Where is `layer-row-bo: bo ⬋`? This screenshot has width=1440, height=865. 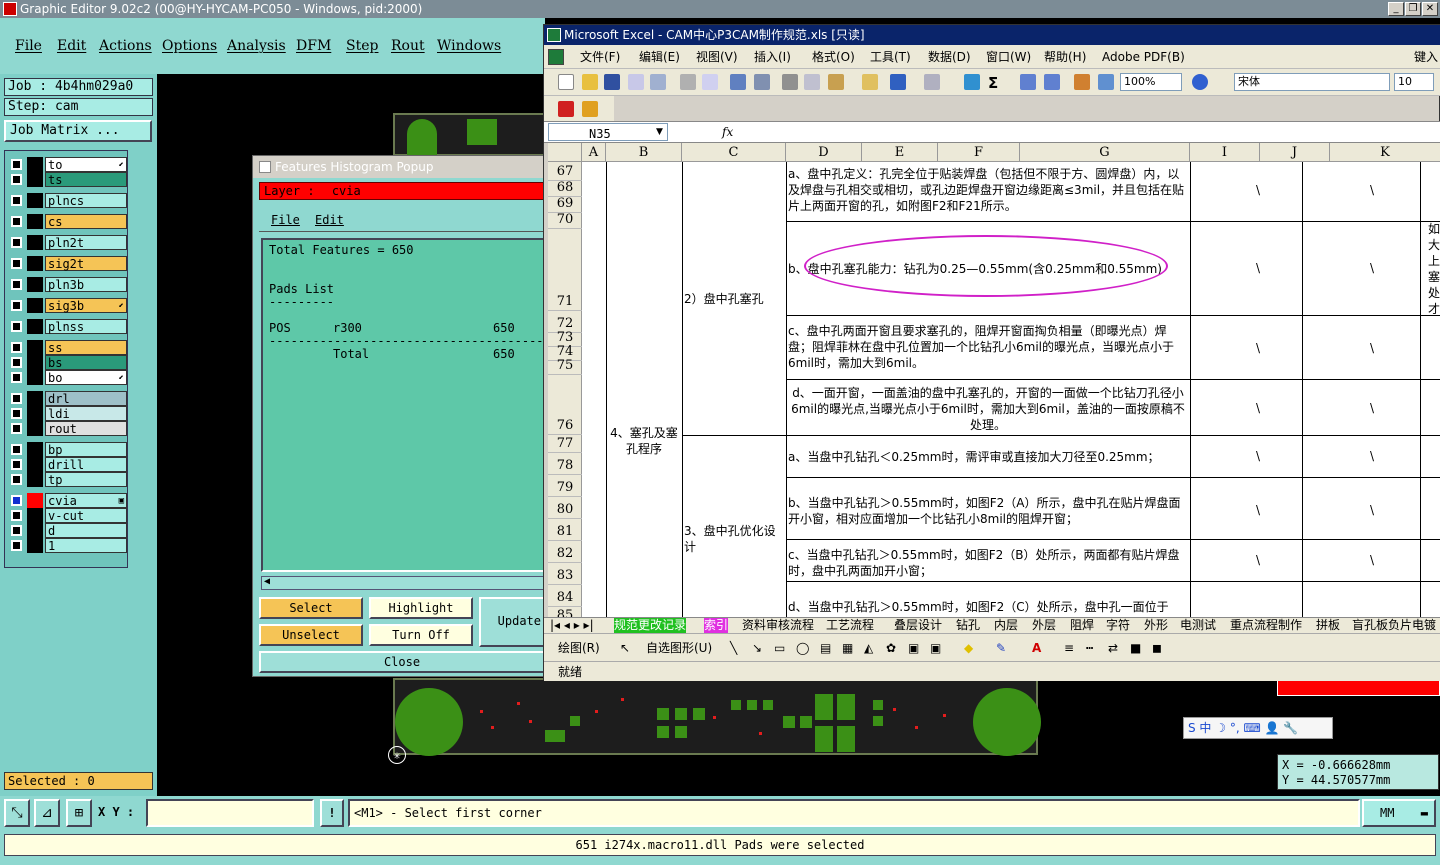
layer-row-bo: bo ⬋ is located at coordinates (68, 377).